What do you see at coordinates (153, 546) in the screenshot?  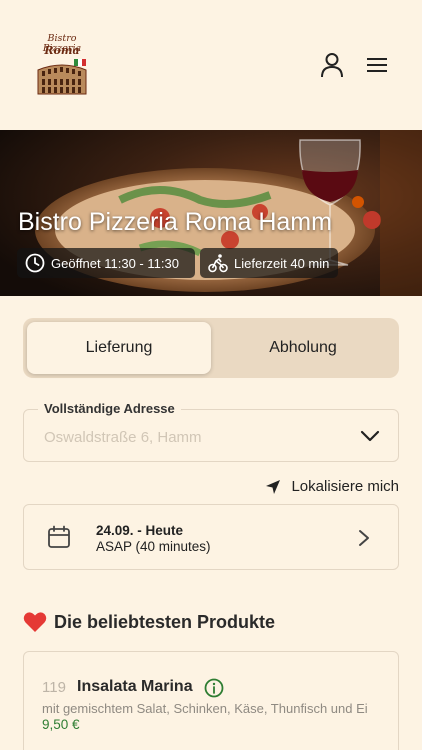 I see `delivery-time-option: ASAP (40 minutes)` at bounding box center [153, 546].